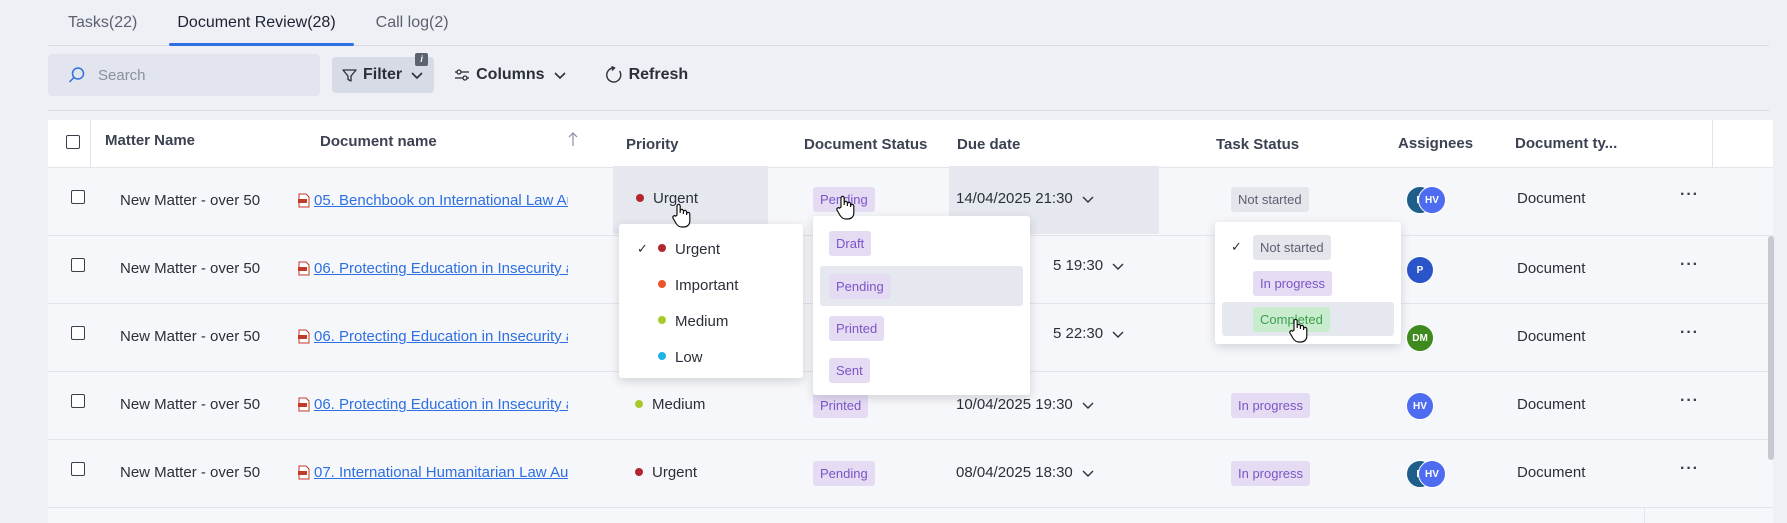  I want to click on select-all-checkbox, so click(73, 142).